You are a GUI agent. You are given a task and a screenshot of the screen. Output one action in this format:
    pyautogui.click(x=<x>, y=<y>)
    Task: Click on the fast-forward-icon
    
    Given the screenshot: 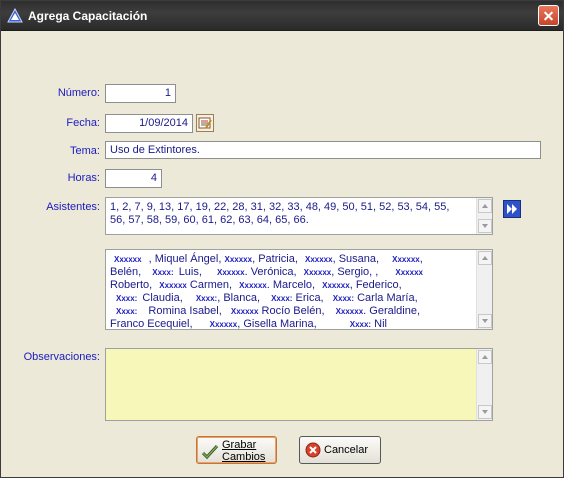 What is the action you would take?
    pyautogui.click(x=512, y=209)
    